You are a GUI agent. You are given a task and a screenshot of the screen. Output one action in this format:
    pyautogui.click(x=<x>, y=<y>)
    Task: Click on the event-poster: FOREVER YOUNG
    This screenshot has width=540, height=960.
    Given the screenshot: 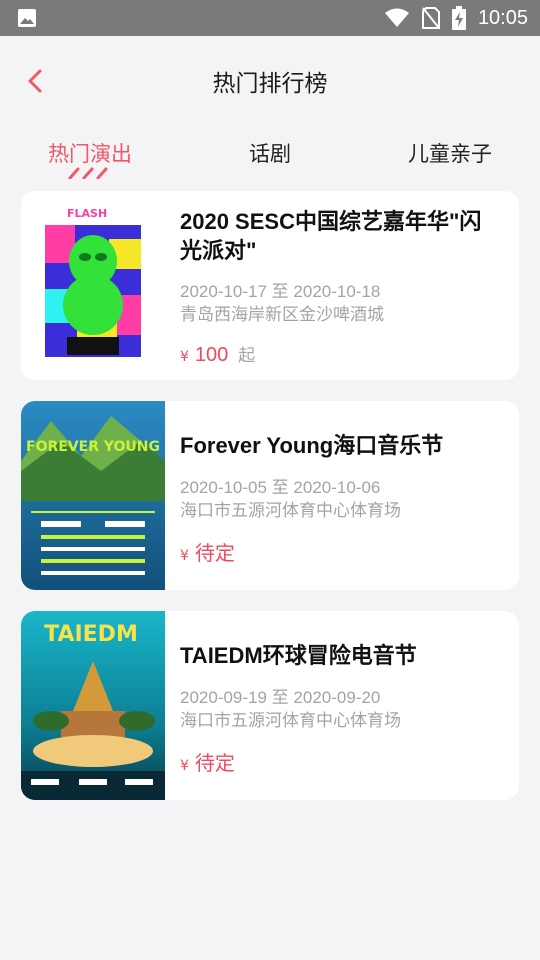 What is the action you would take?
    pyautogui.click(x=93, y=495)
    